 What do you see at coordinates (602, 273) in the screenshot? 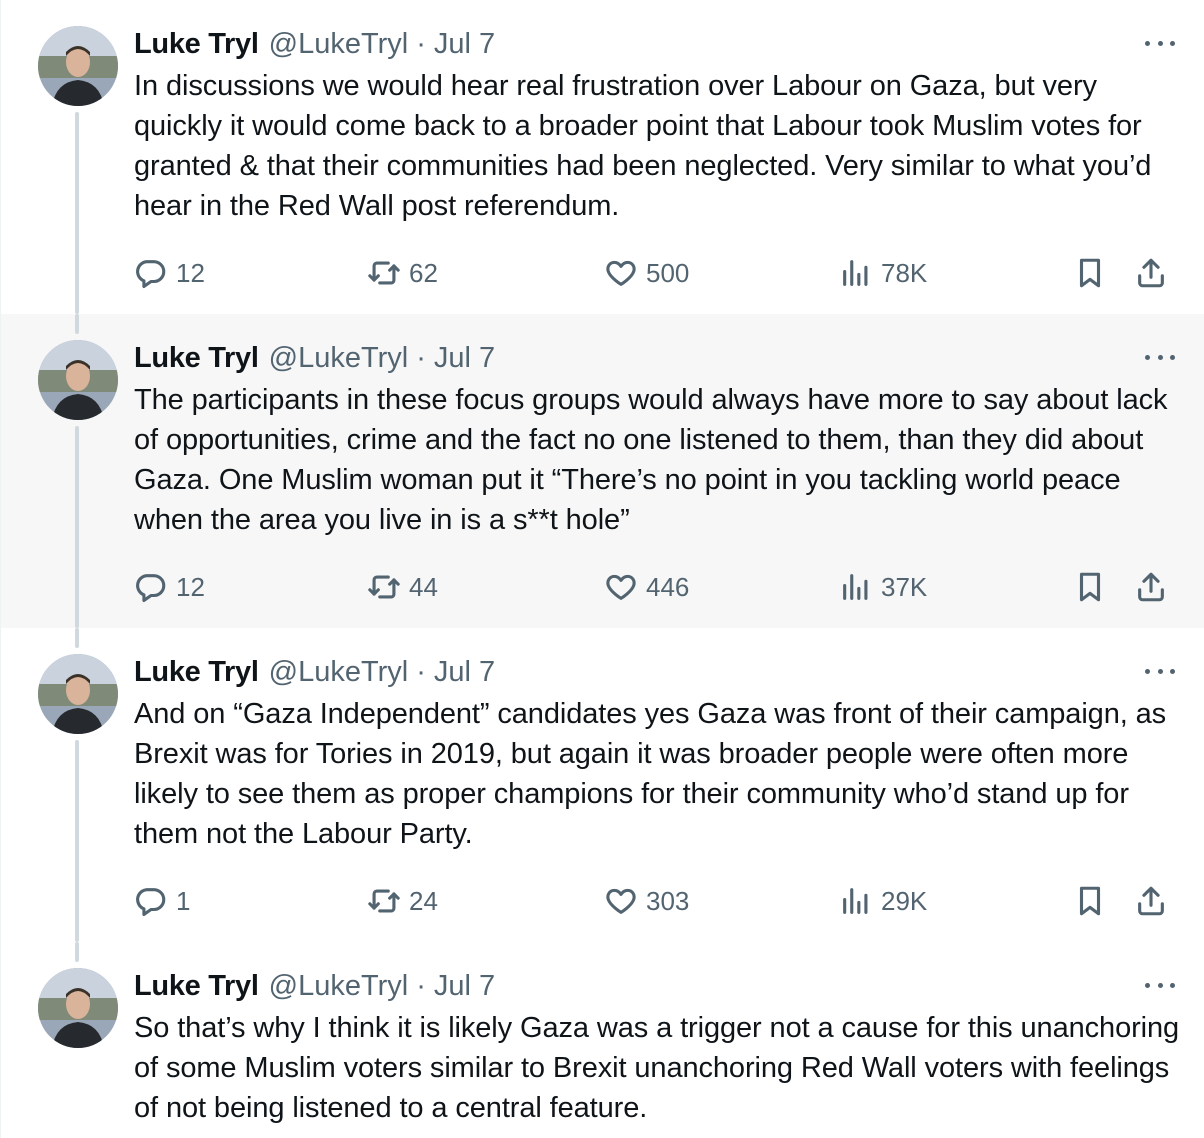
I see `tweet-actions: 12 62 500 78K` at bounding box center [602, 273].